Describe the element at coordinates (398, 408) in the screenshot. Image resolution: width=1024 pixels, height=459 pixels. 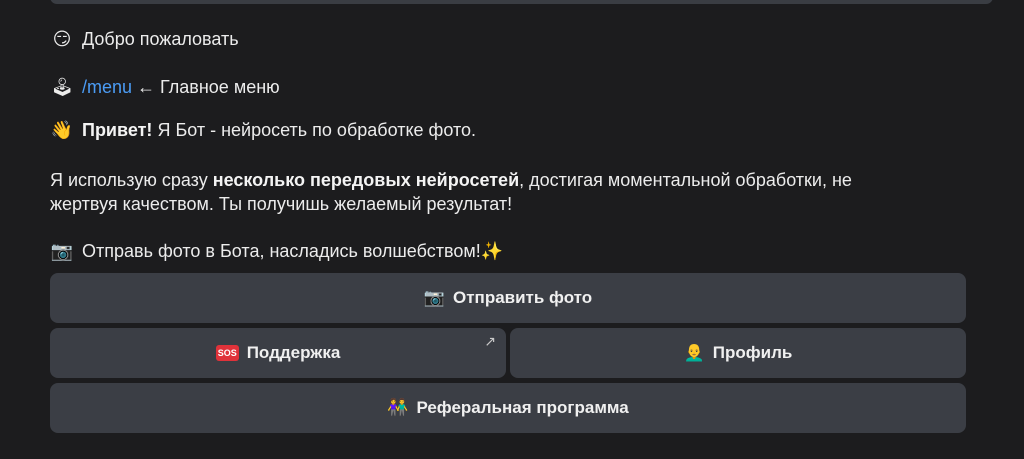
I see `couple-icon: 👫` at that location.